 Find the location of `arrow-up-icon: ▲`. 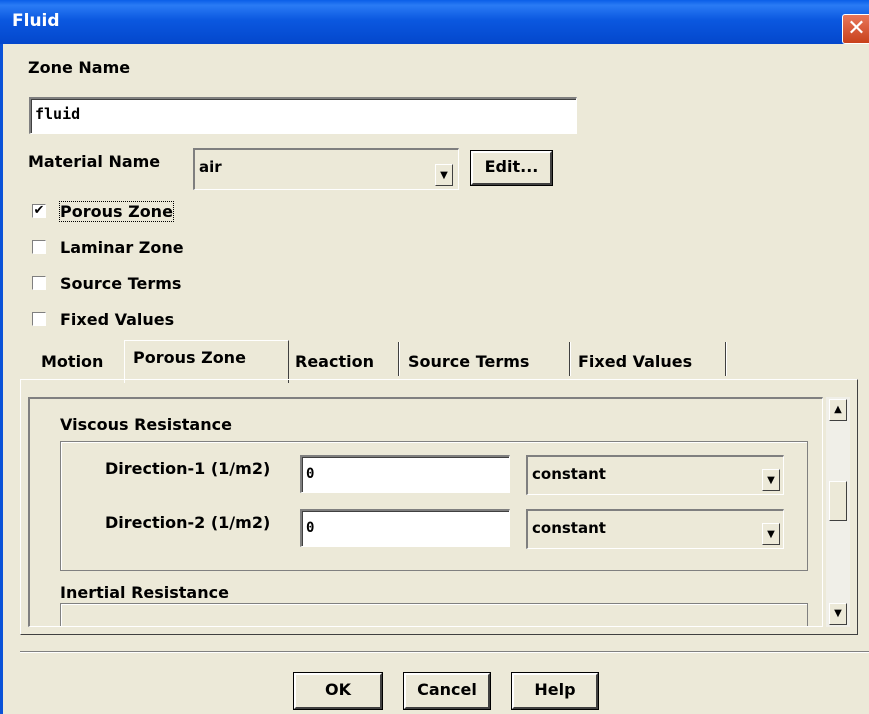

arrow-up-icon: ▲ is located at coordinates (838, 410).